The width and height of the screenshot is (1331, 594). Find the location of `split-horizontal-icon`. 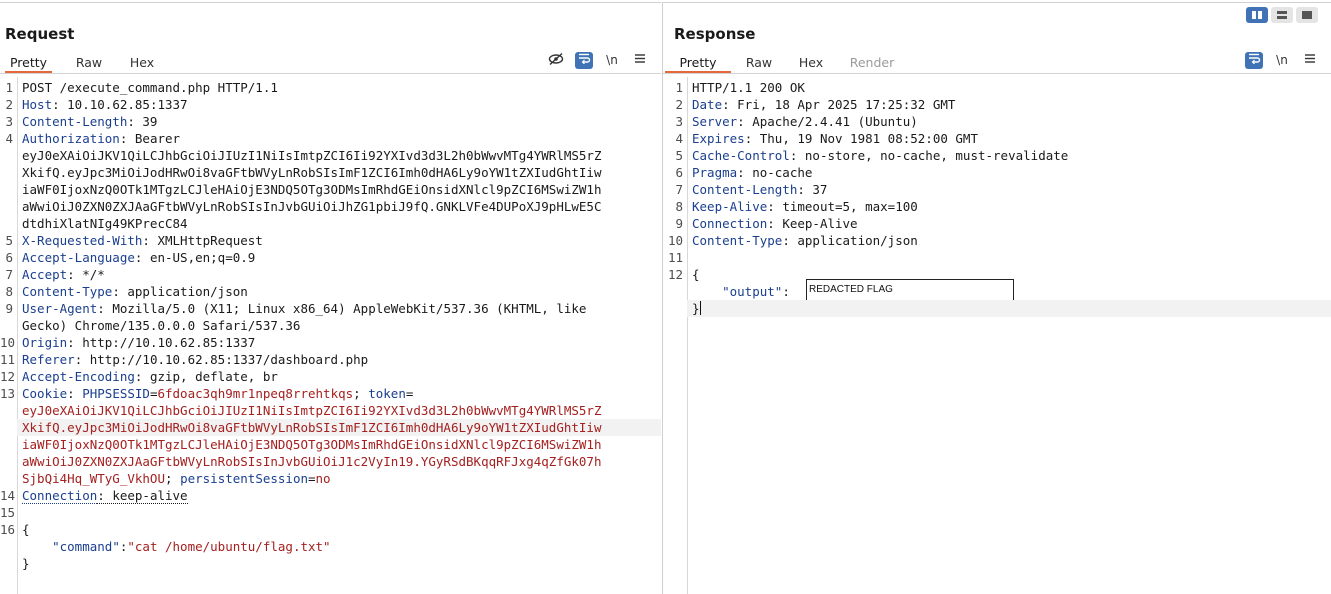

split-horizontal-icon is located at coordinates (1282, 15).